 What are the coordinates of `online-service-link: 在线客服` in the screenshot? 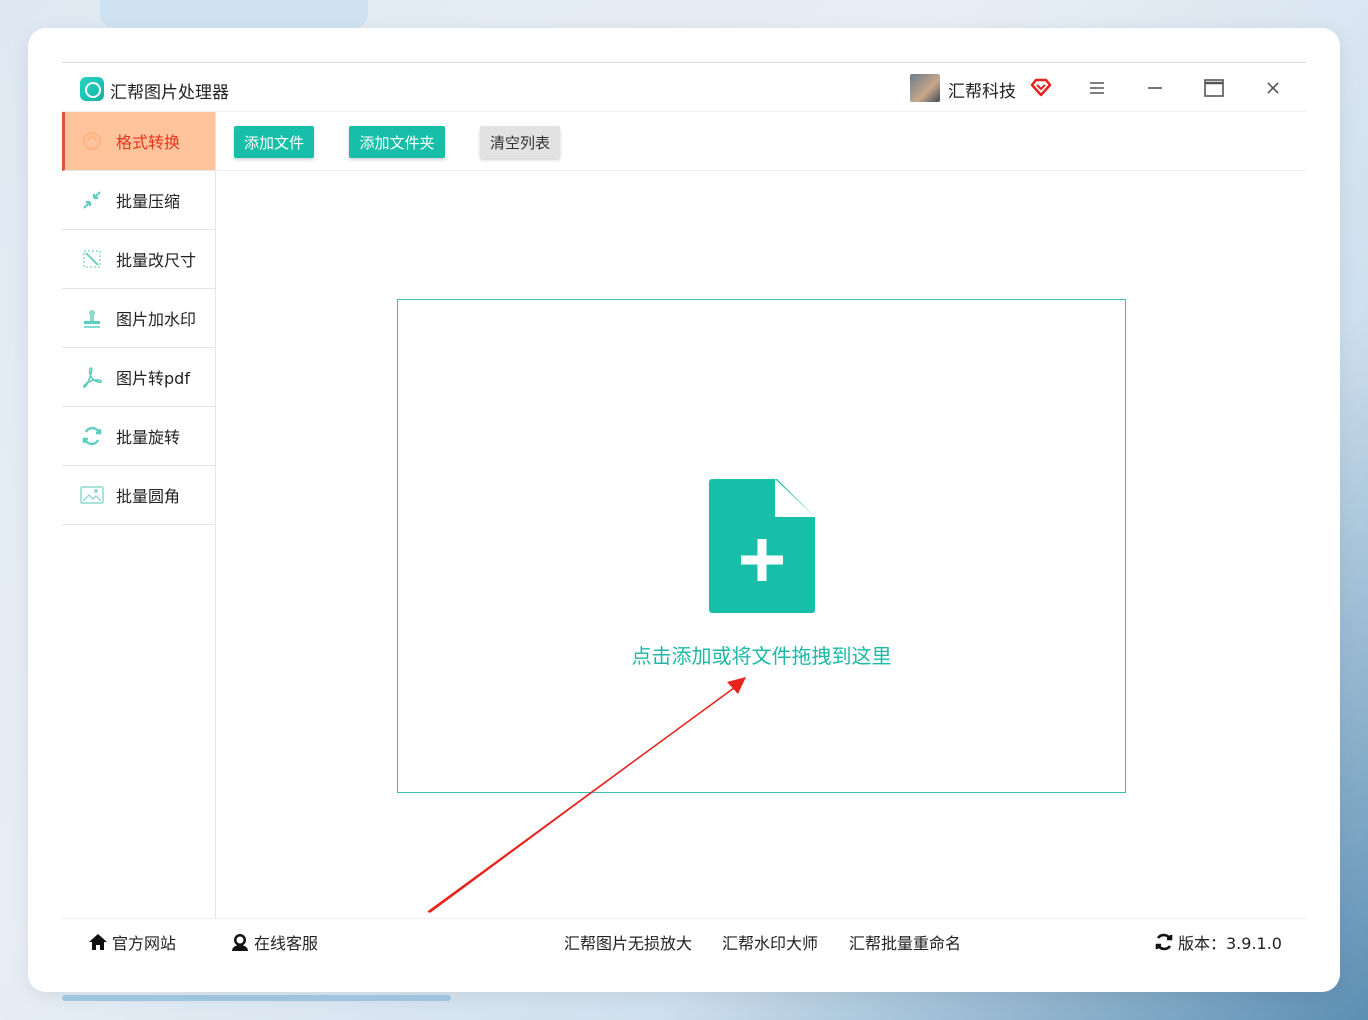 It's located at (274, 942).